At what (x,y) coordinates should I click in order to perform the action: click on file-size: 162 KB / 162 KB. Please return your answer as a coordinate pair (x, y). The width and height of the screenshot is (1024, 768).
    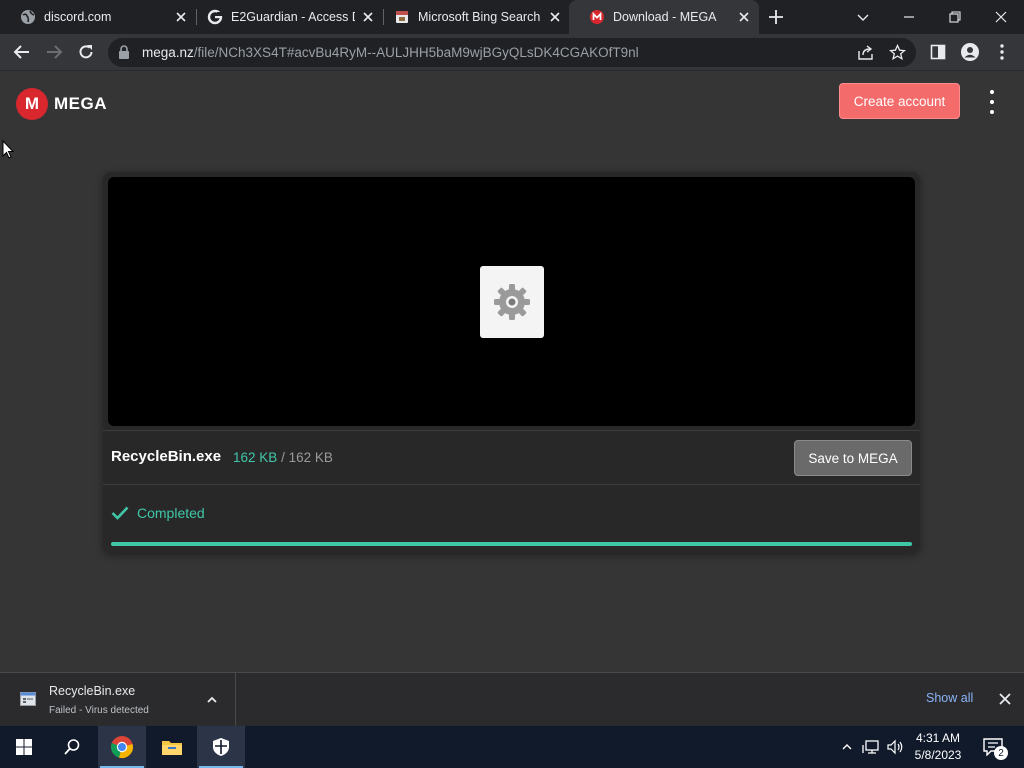
    Looking at the image, I should click on (283, 457).